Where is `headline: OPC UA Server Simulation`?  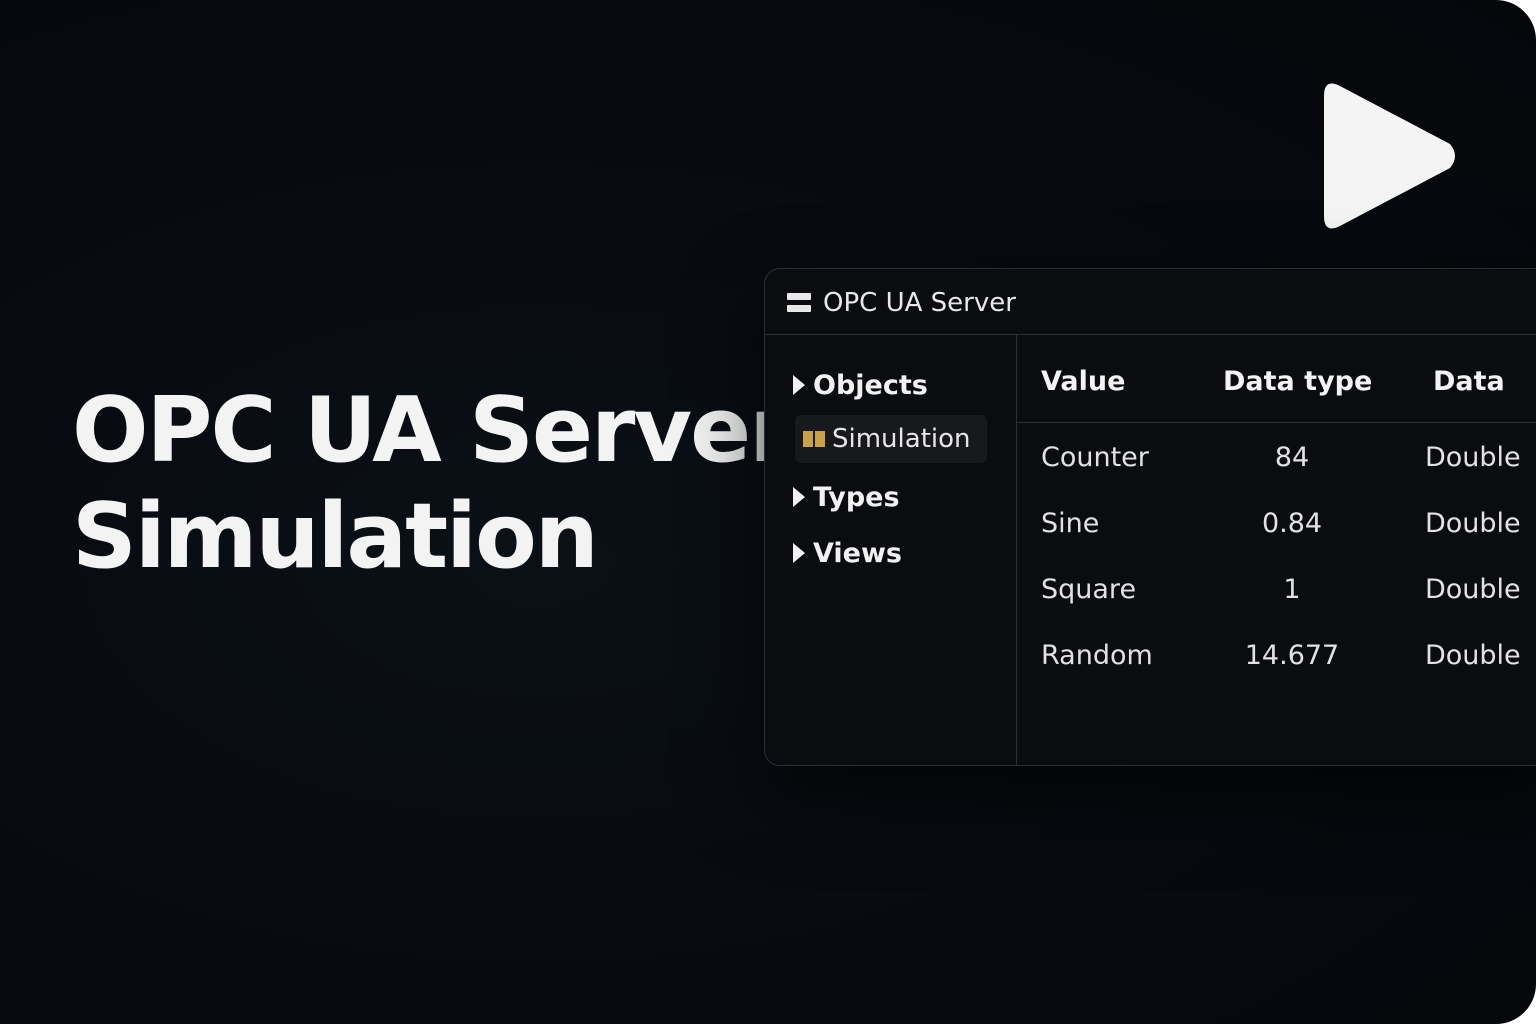
headline: OPC UA Server Simulation is located at coordinates (432, 484).